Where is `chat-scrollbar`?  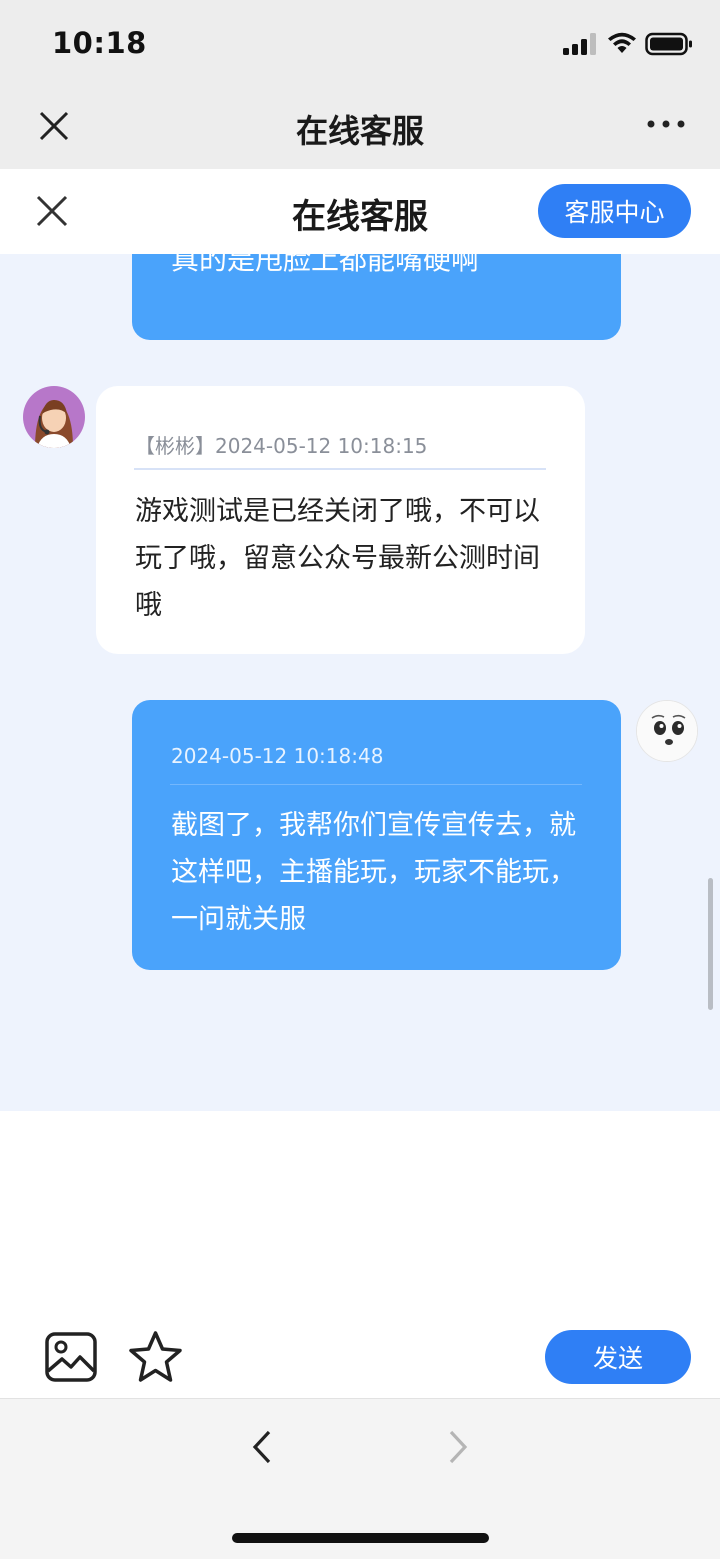
chat-scrollbar is located at coordinates (710, 944).